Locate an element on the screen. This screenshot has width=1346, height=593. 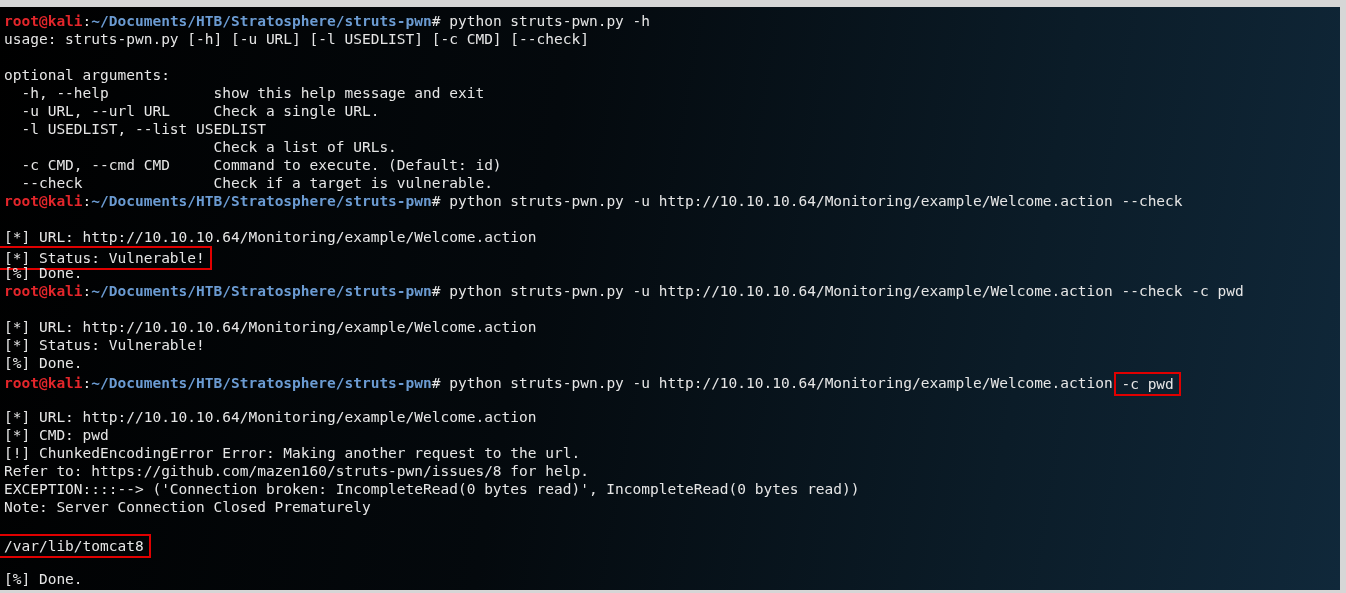
output-text: usage: struts-pwn.py [-h] [-u URL] [-l USEDLIST] [-c CMD] [--check] is located at coordinates (296, 39).